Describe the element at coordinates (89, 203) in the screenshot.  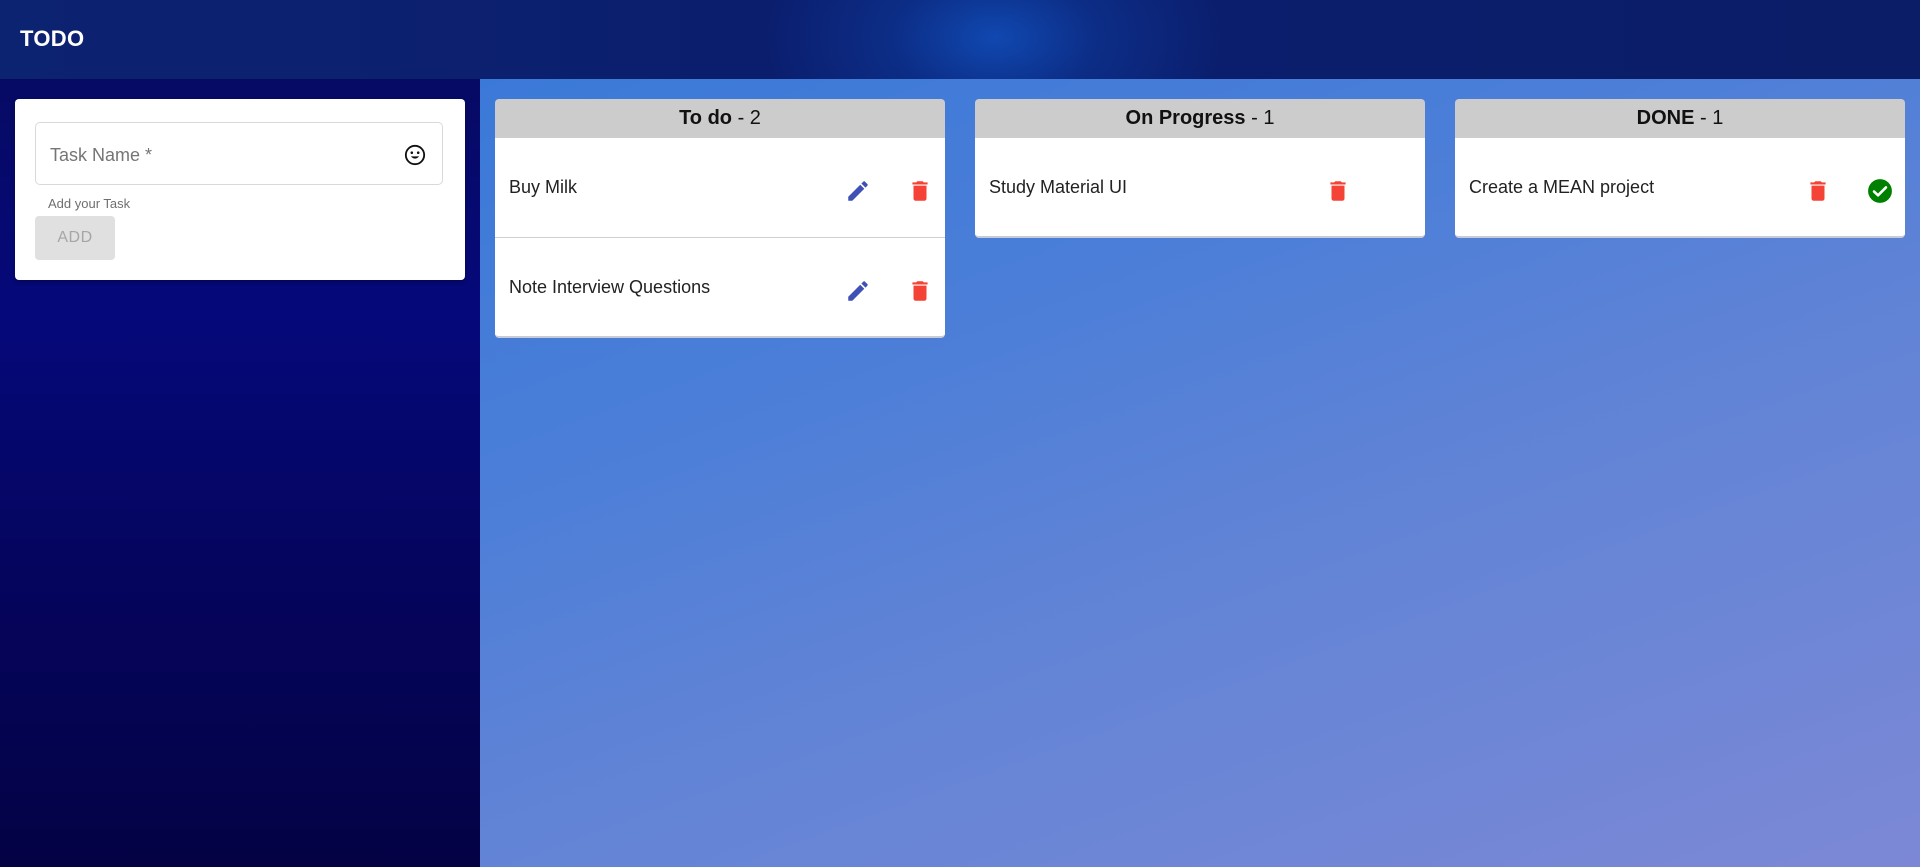
I see `task-input-hint: Add your Task` at that location.